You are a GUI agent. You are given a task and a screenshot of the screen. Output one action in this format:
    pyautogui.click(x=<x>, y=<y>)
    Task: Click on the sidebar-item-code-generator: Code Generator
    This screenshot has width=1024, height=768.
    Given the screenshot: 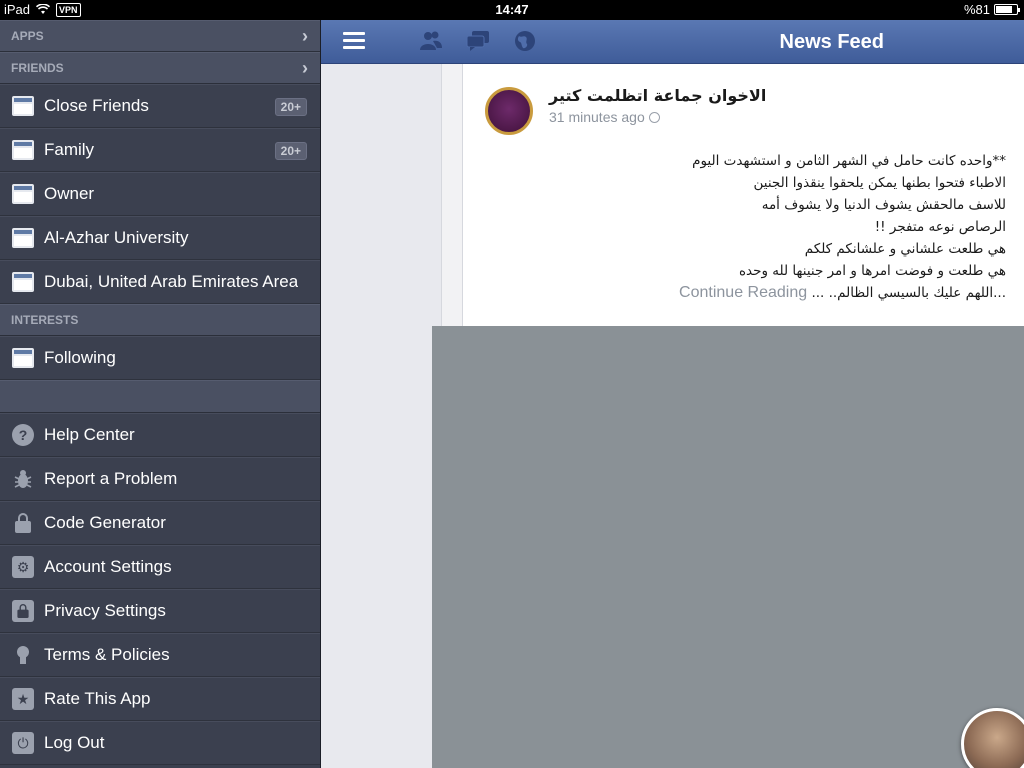 What is the action you would take?
    pyautogui.click(x=160, y=523)
    